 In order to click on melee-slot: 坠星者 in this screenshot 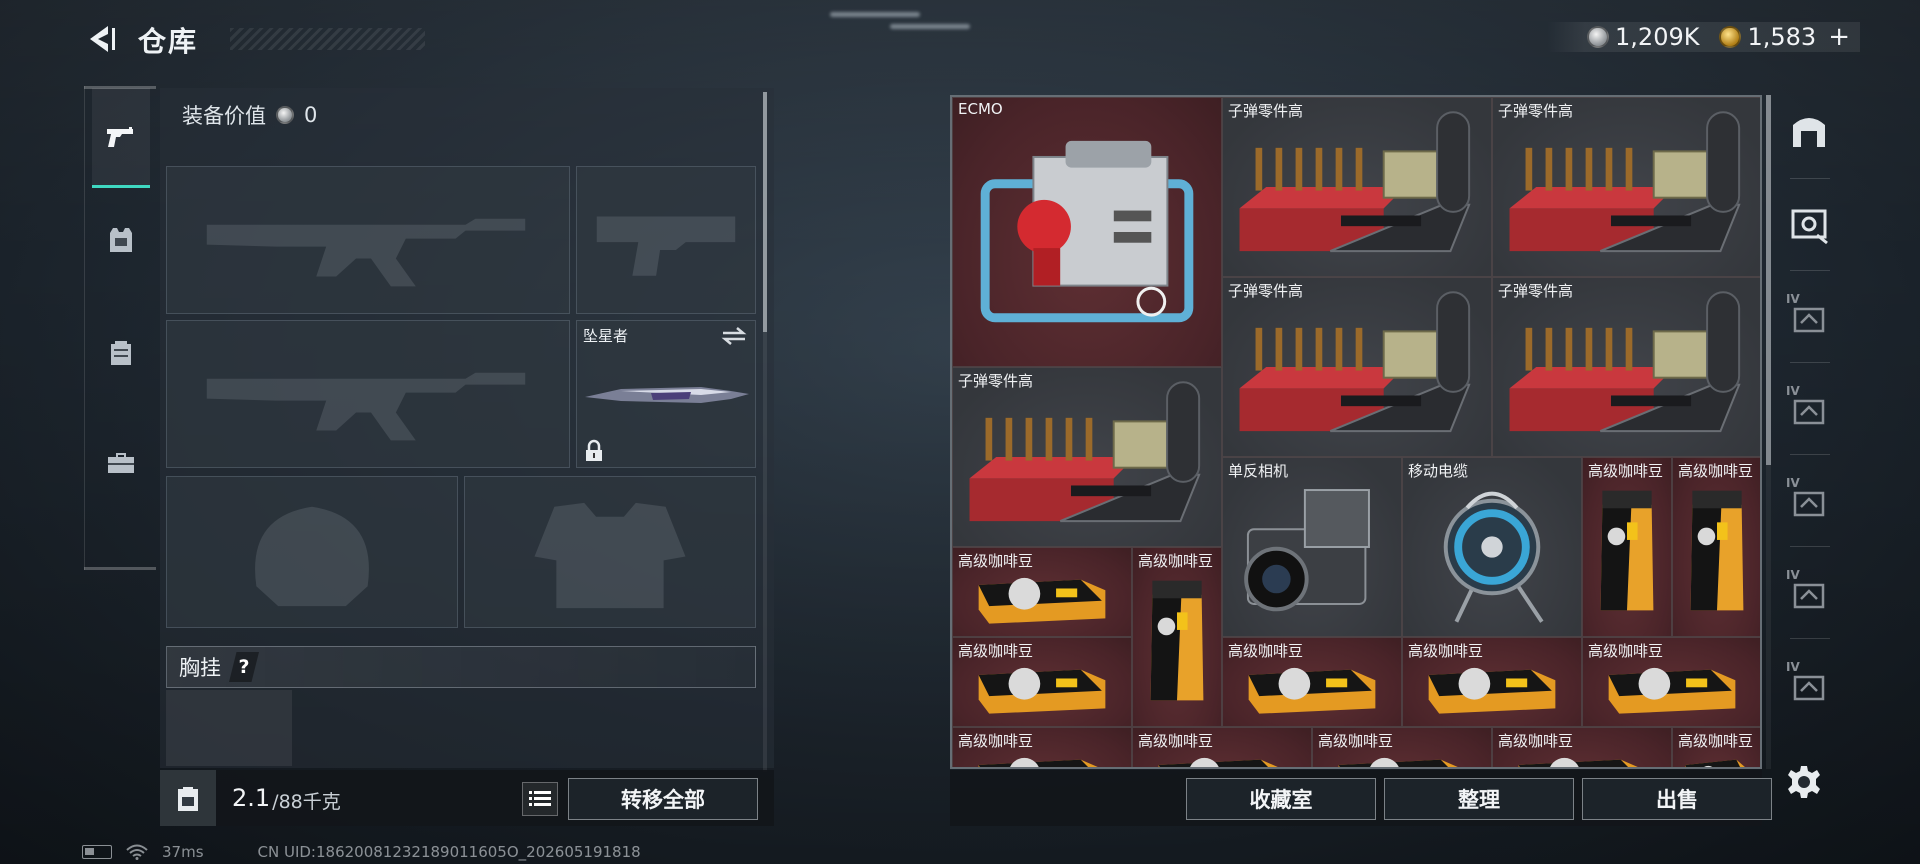, I will do `click(666, 394)`.